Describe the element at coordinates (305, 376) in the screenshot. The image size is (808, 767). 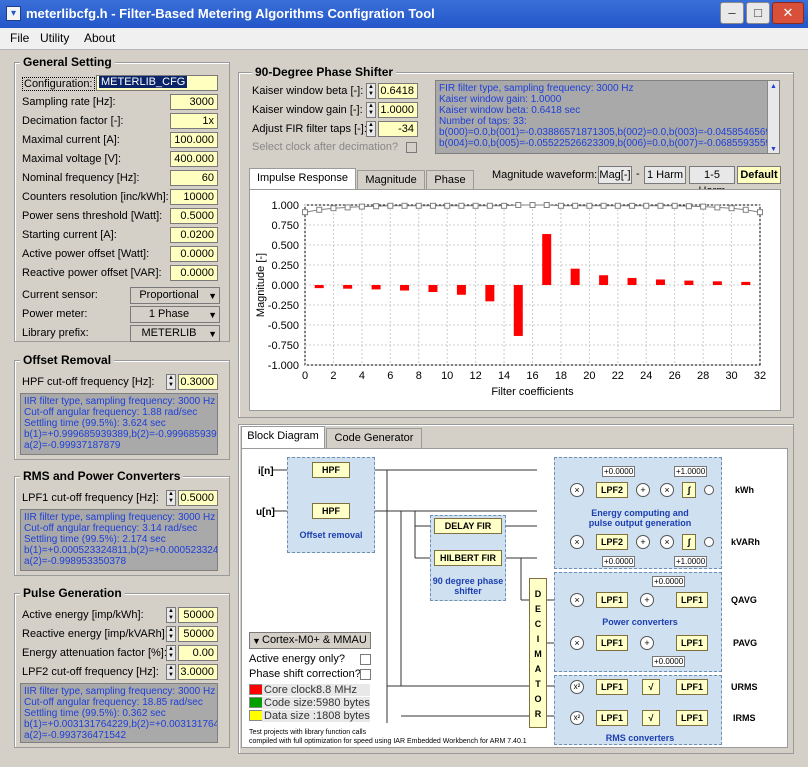
I see `x-tick-label: 0` at that location.